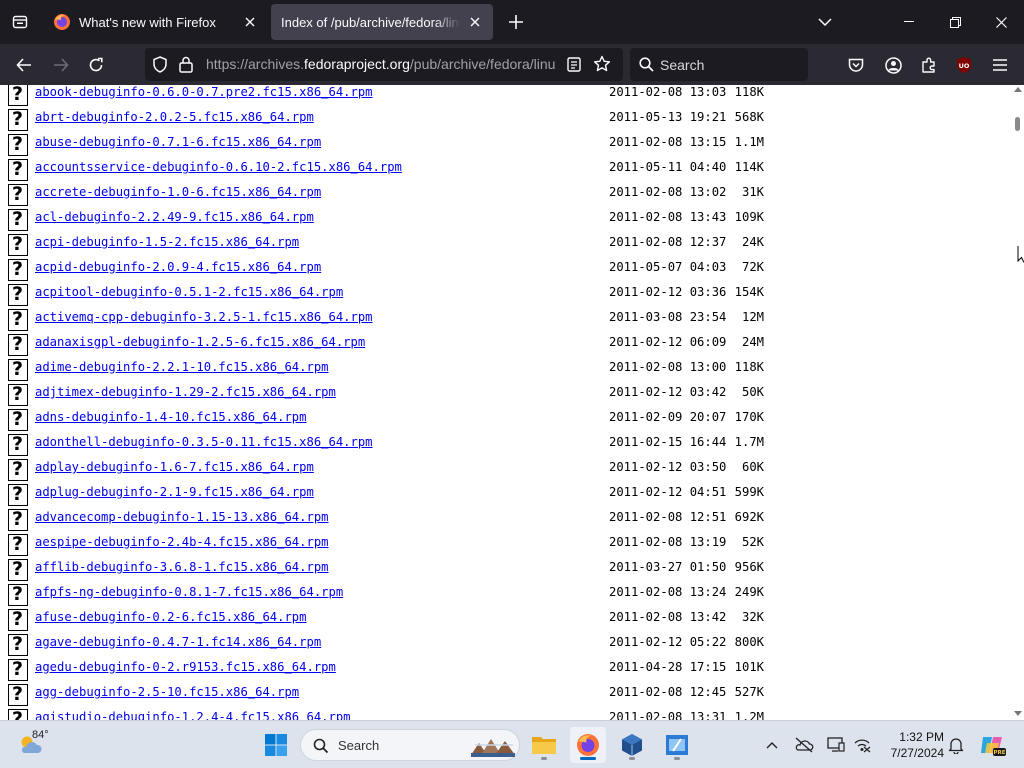 Image resolution: width=1024 pixels, height=768 pixels. Describe the element at coordinates (61, 65) in the screenshot. I see `forward-icon` at that location.